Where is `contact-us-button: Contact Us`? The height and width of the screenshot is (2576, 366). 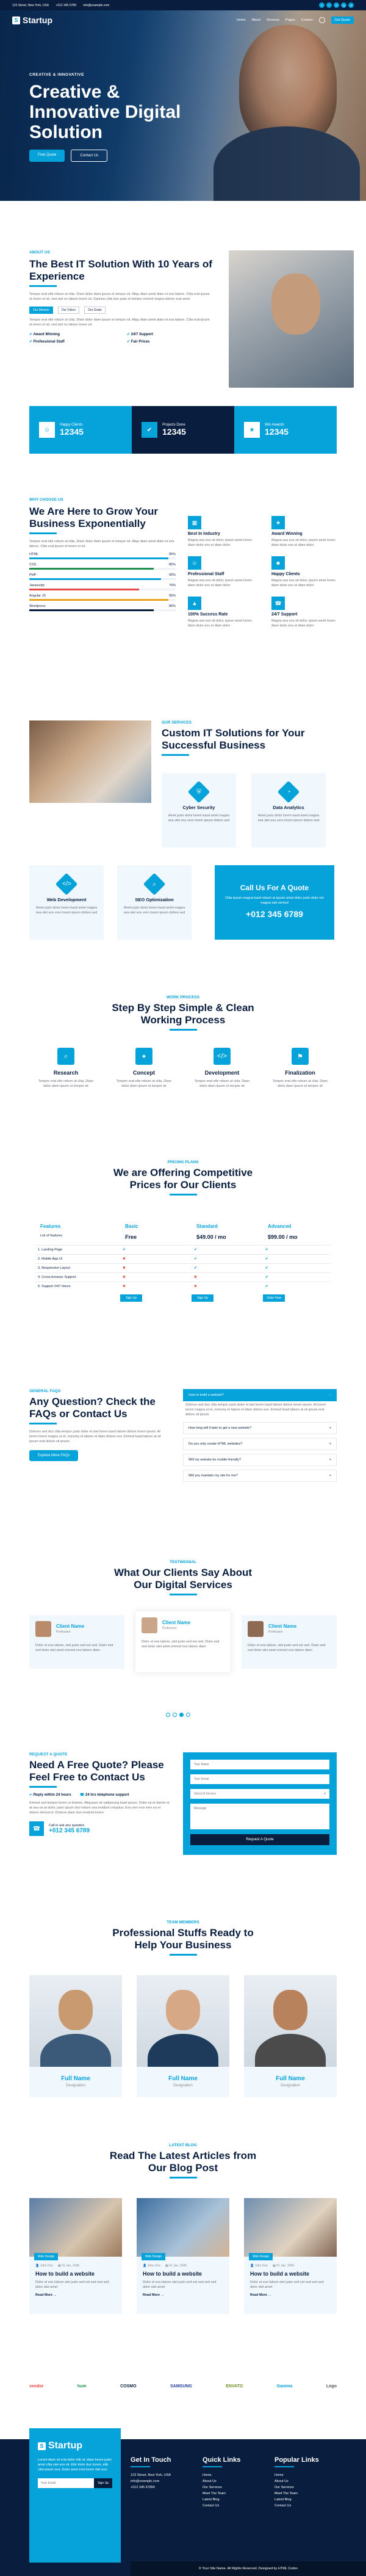
contact-us-button: Contact Us is located at coordinates (89, 156).